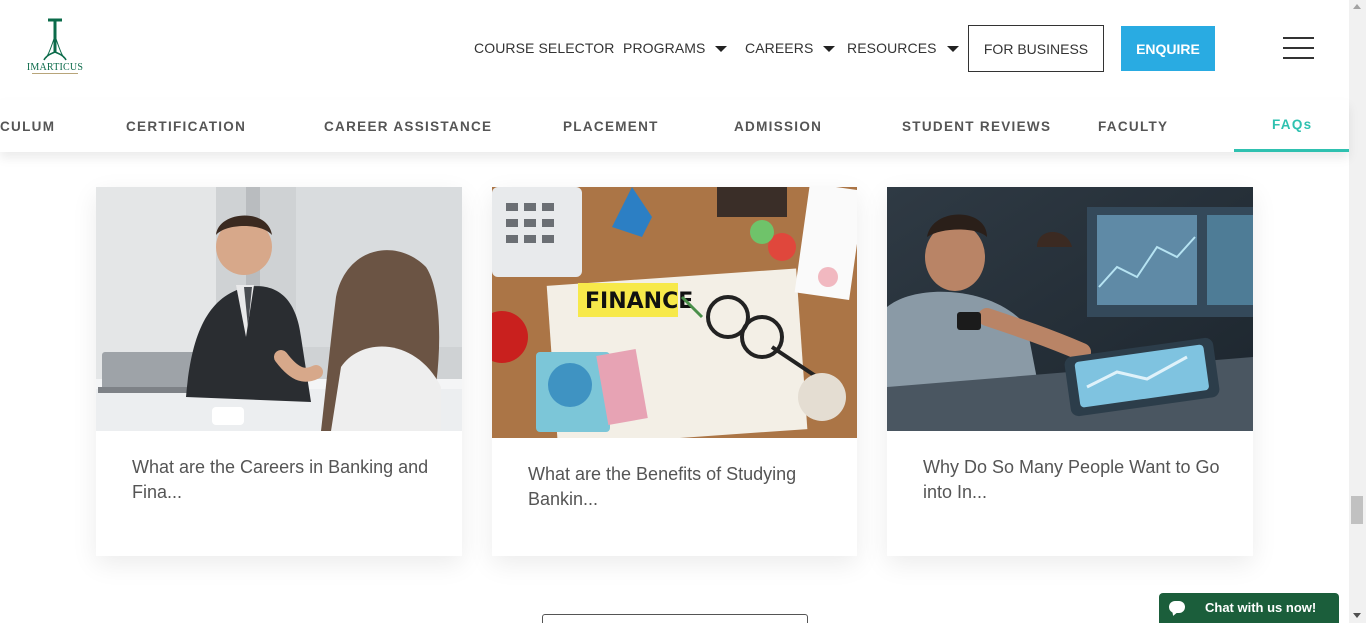  I want to click on tab-student-reviews: STUDENT REVIEWS, so click(976, 126).